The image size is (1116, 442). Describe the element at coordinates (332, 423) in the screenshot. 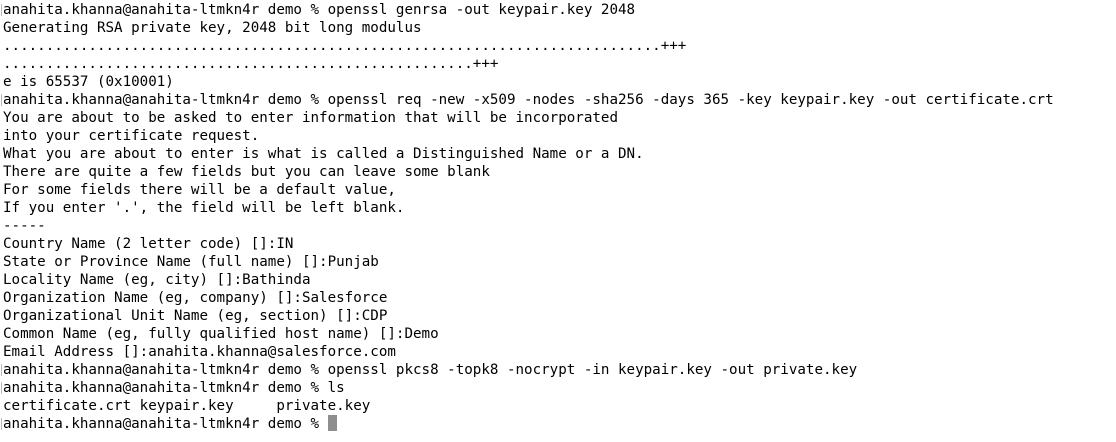

I see `text-cursor` at that location.